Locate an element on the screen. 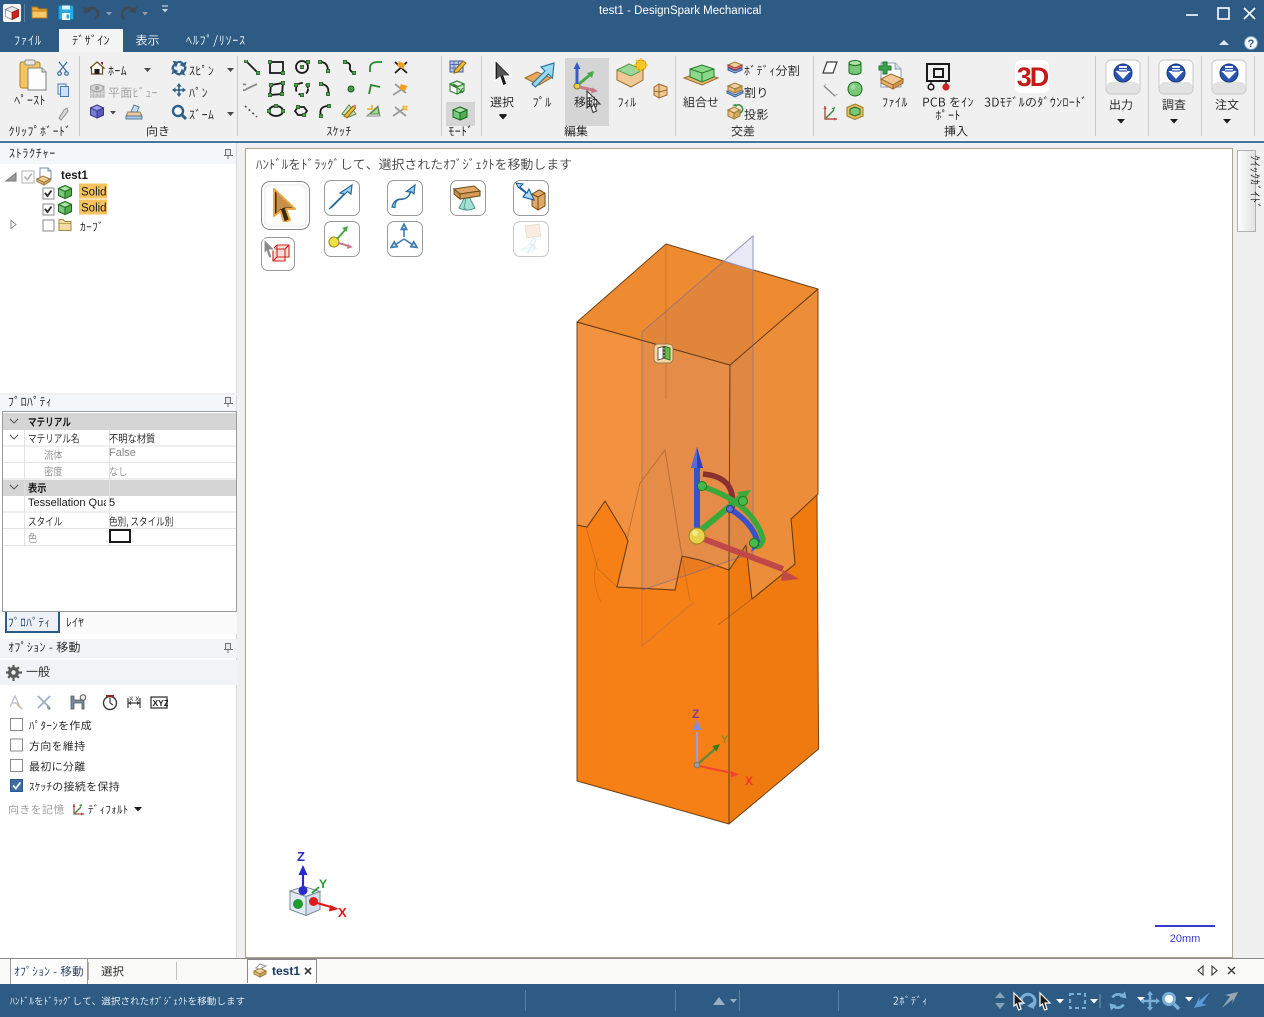 The height and width of the screenshot is (1017, 1264). svg-text: 3D is located at coordinates (1033, 77).